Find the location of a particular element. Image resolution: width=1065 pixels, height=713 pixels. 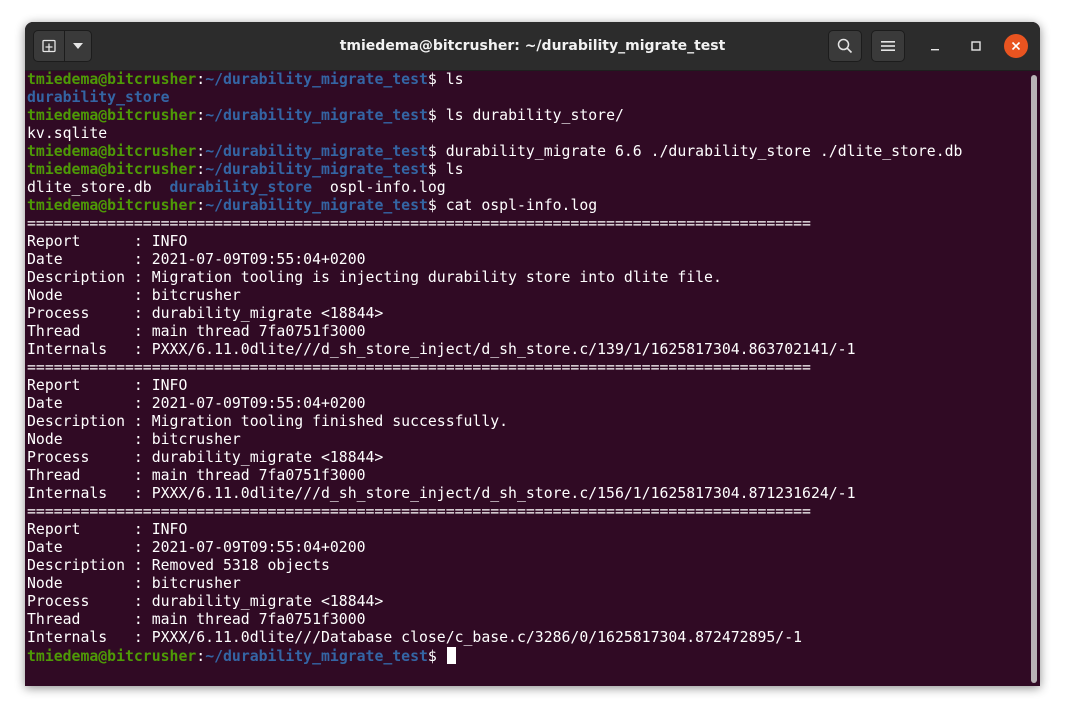

output-text: kv.sqlite is located at coordinates (67, 133).